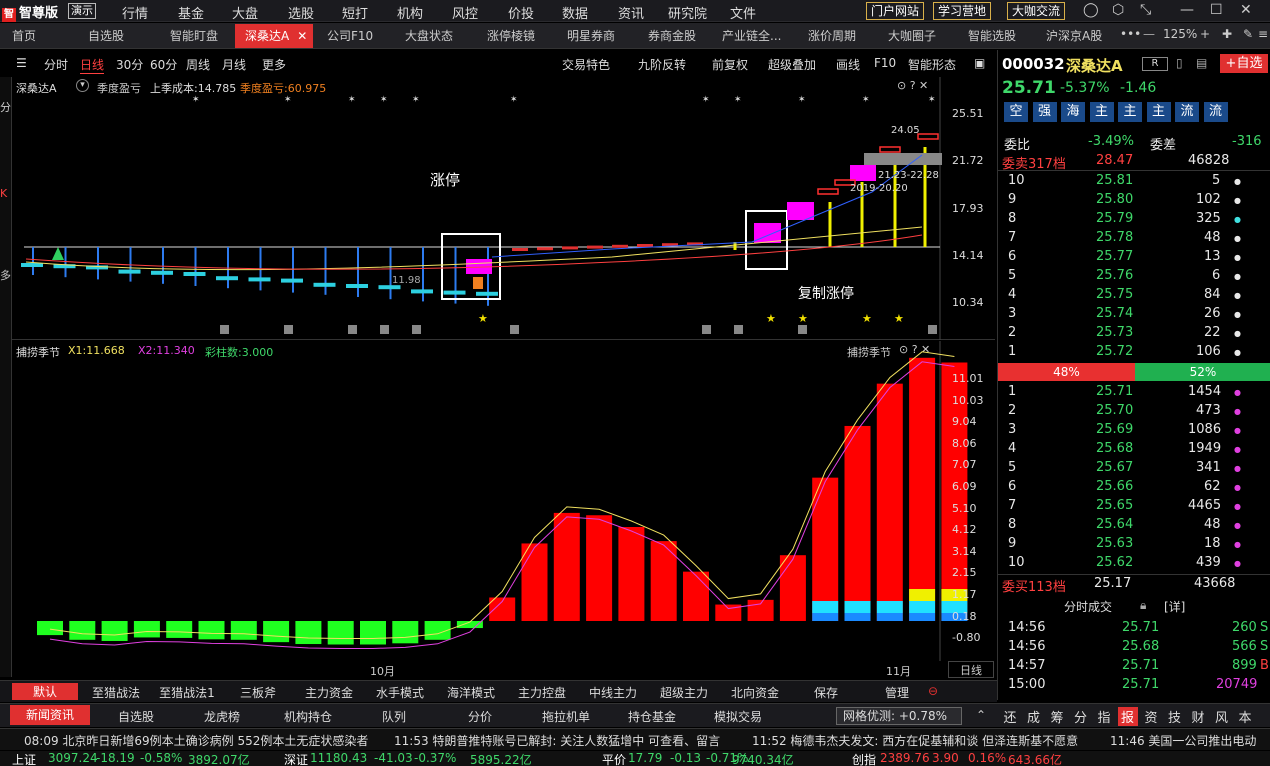 This screenshot has height=766, width=1270. What do you see at coordinates (301, 12) in the screenshot?
I see `menu-item-3: 选股` at bounding box center [301, 12].